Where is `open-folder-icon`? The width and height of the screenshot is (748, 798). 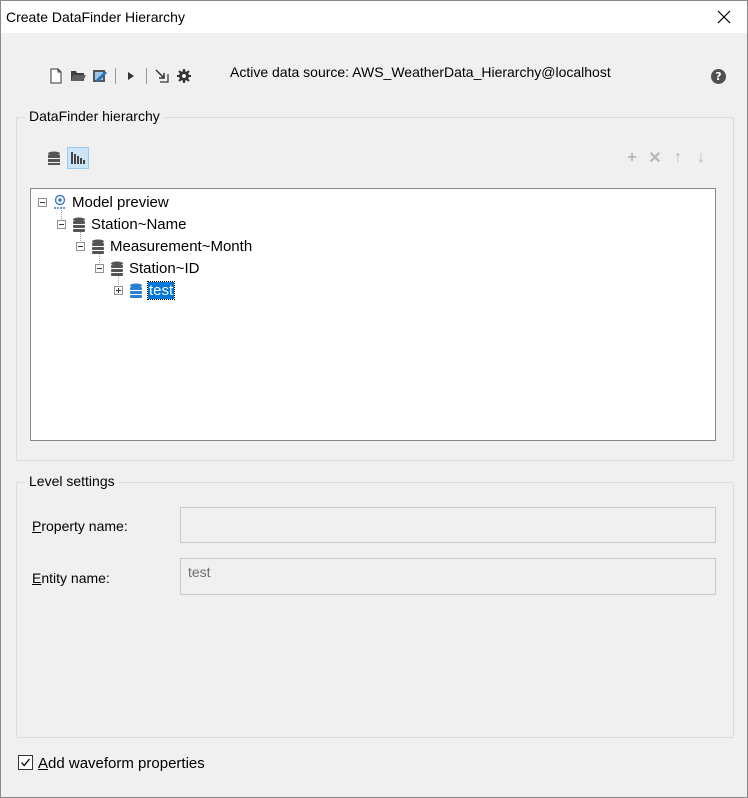
open-folder-icon is located at coordinates (78, 76).